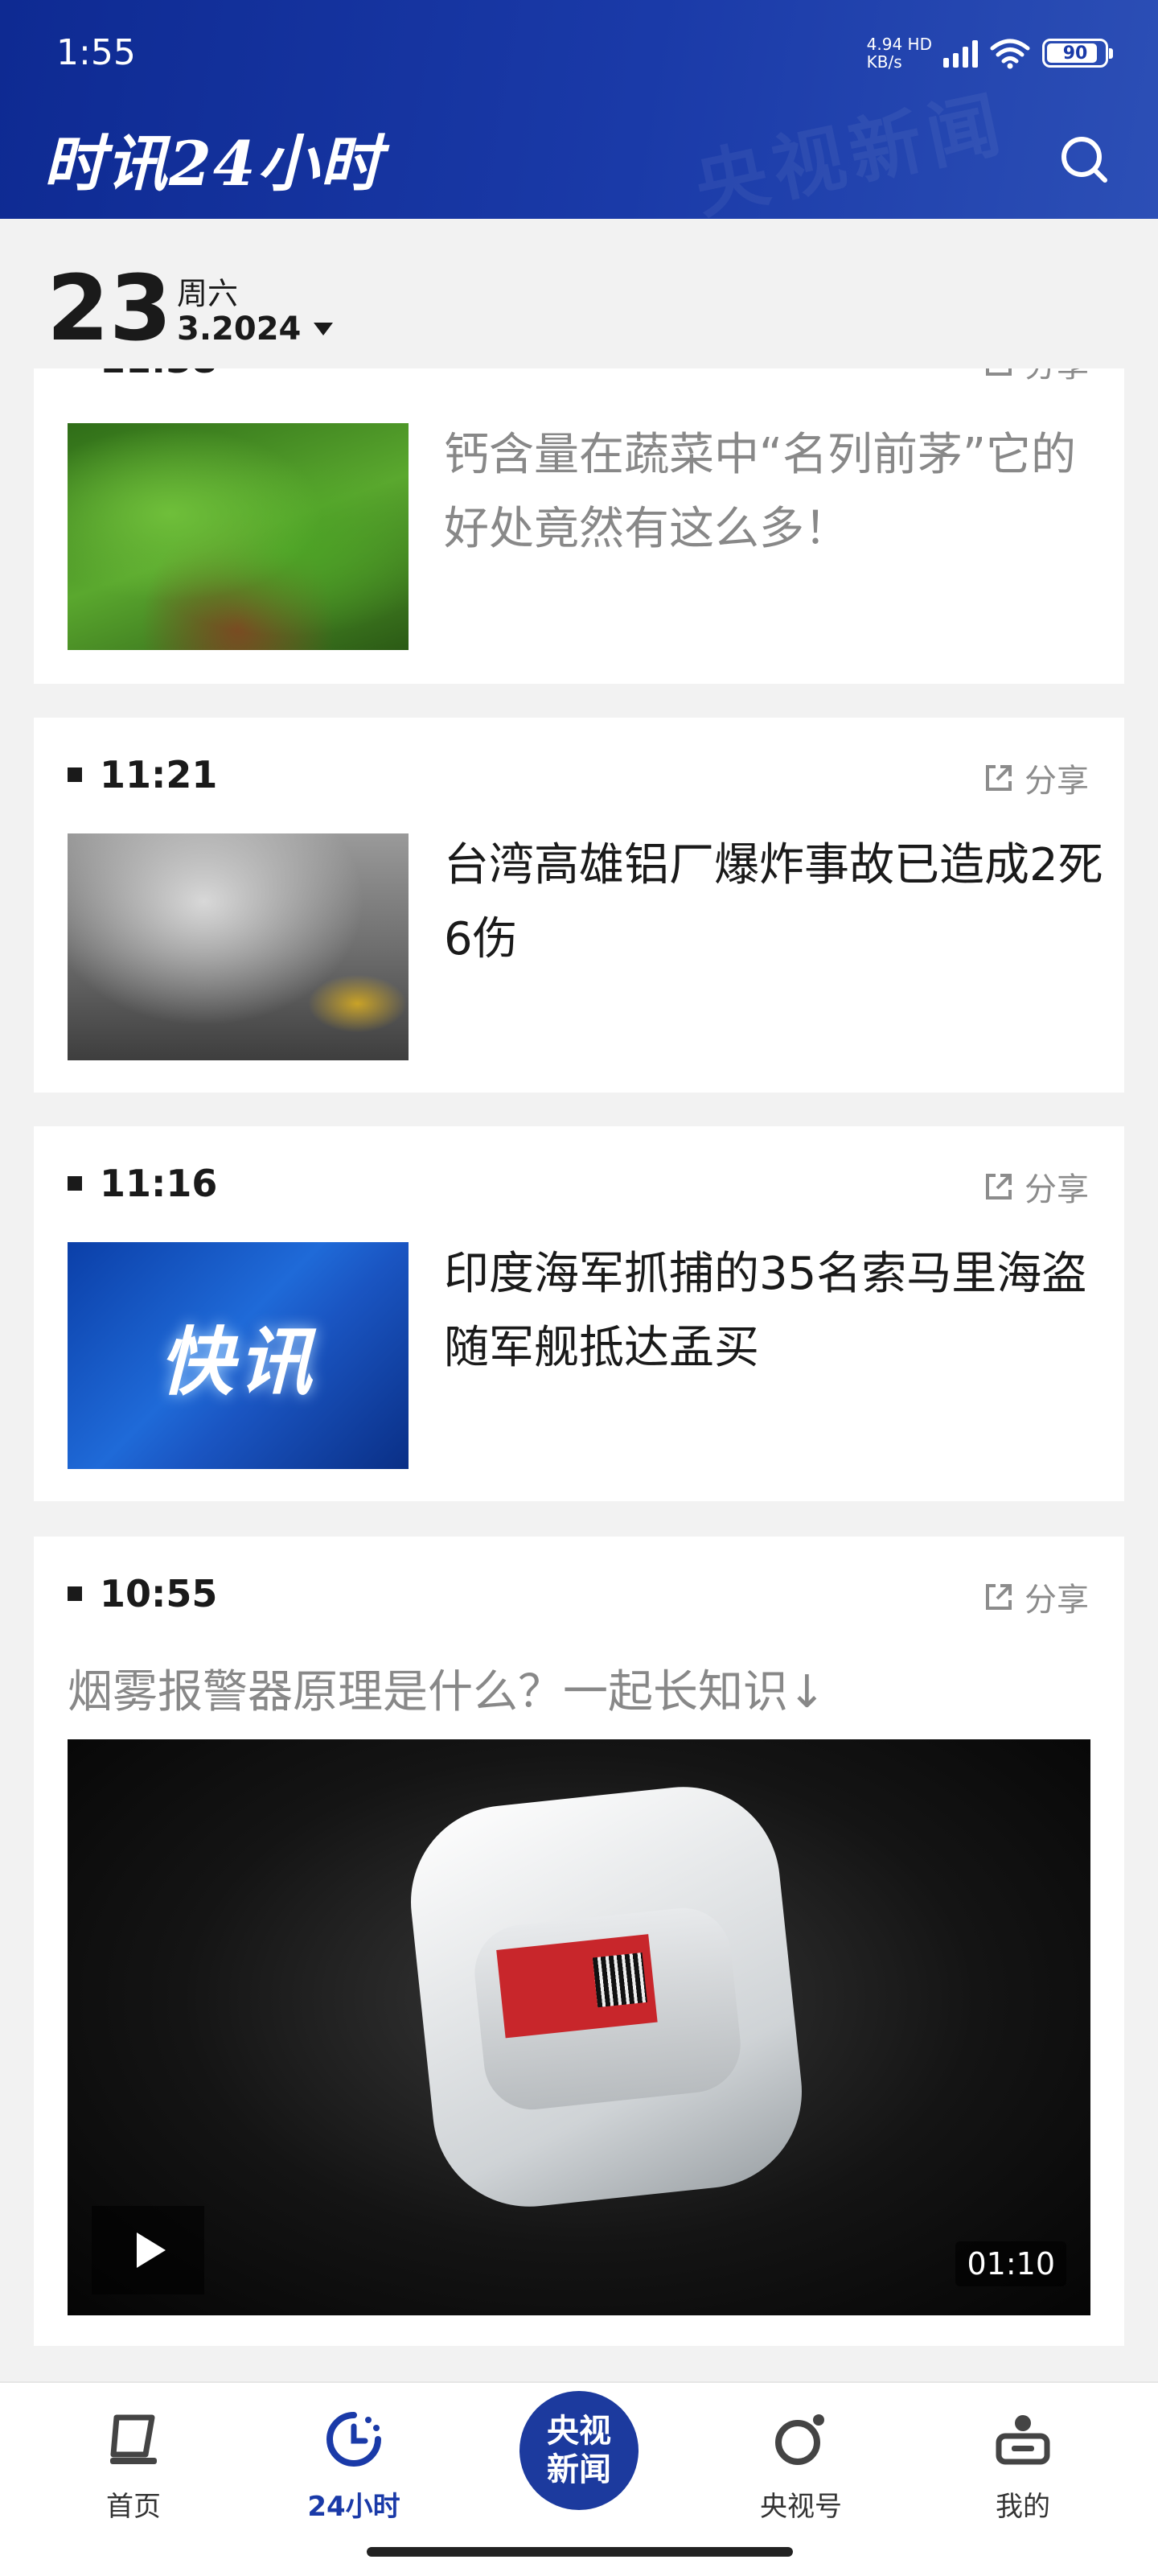 Image resolution: width=1158 pixels, height=2576 pixels. Describe the element at coordinates (133, 2507) in the screenshot. I see `nav-home-label: 首页` at that location.